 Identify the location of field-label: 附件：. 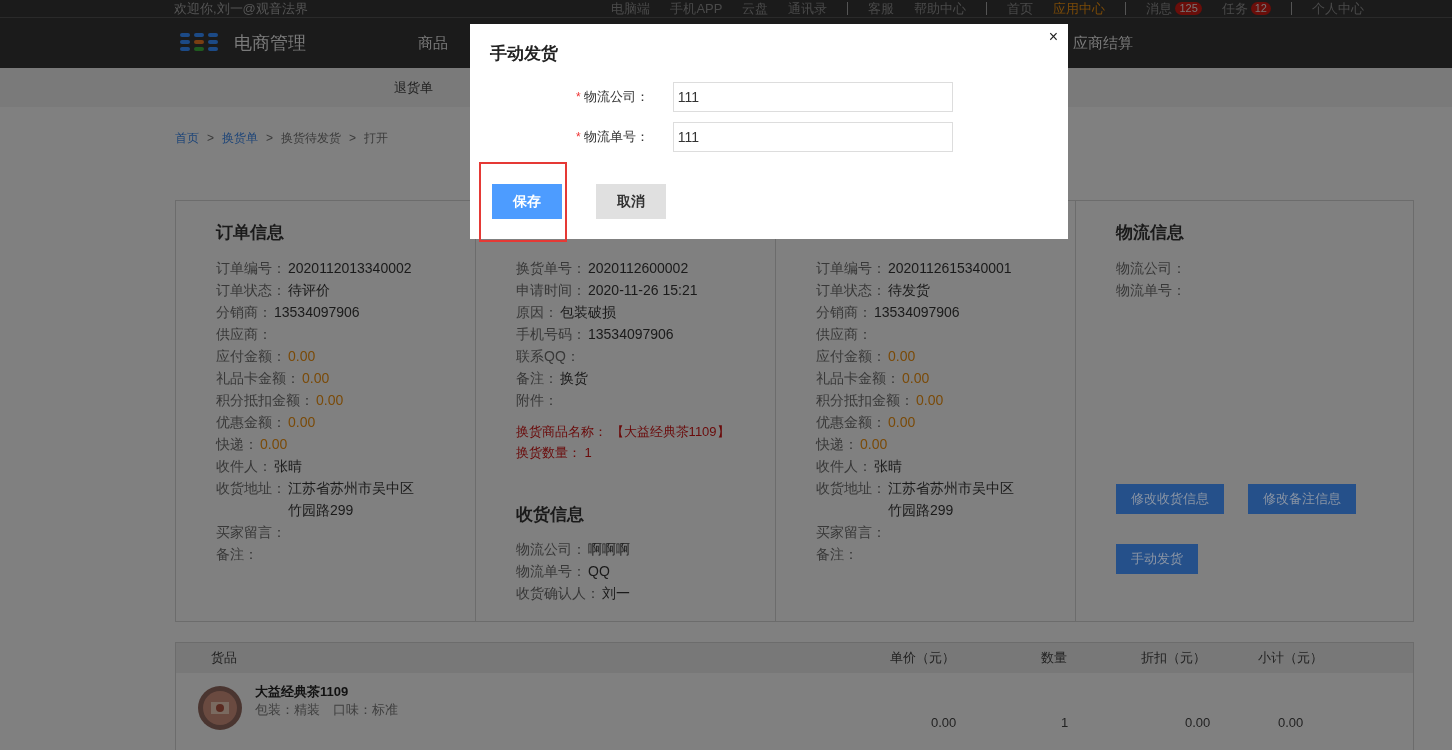
(537, 400).